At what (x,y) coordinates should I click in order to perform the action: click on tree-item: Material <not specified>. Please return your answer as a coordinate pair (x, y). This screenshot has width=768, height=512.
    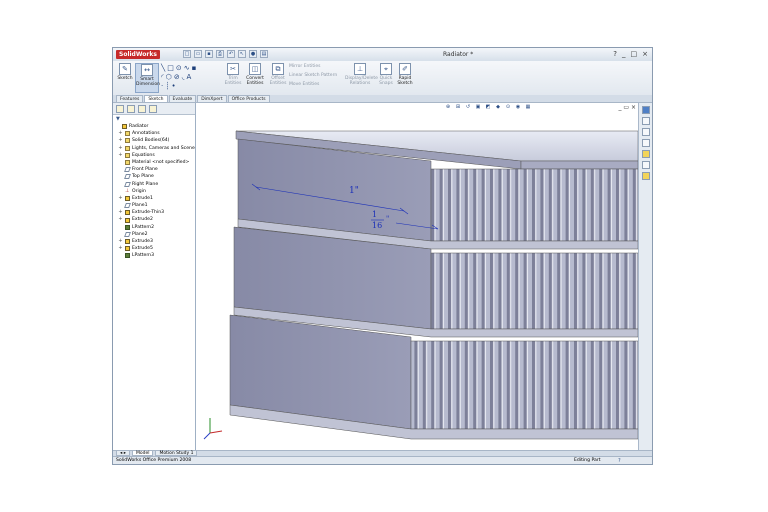
    Looking at the image, I should click on (156, 162).